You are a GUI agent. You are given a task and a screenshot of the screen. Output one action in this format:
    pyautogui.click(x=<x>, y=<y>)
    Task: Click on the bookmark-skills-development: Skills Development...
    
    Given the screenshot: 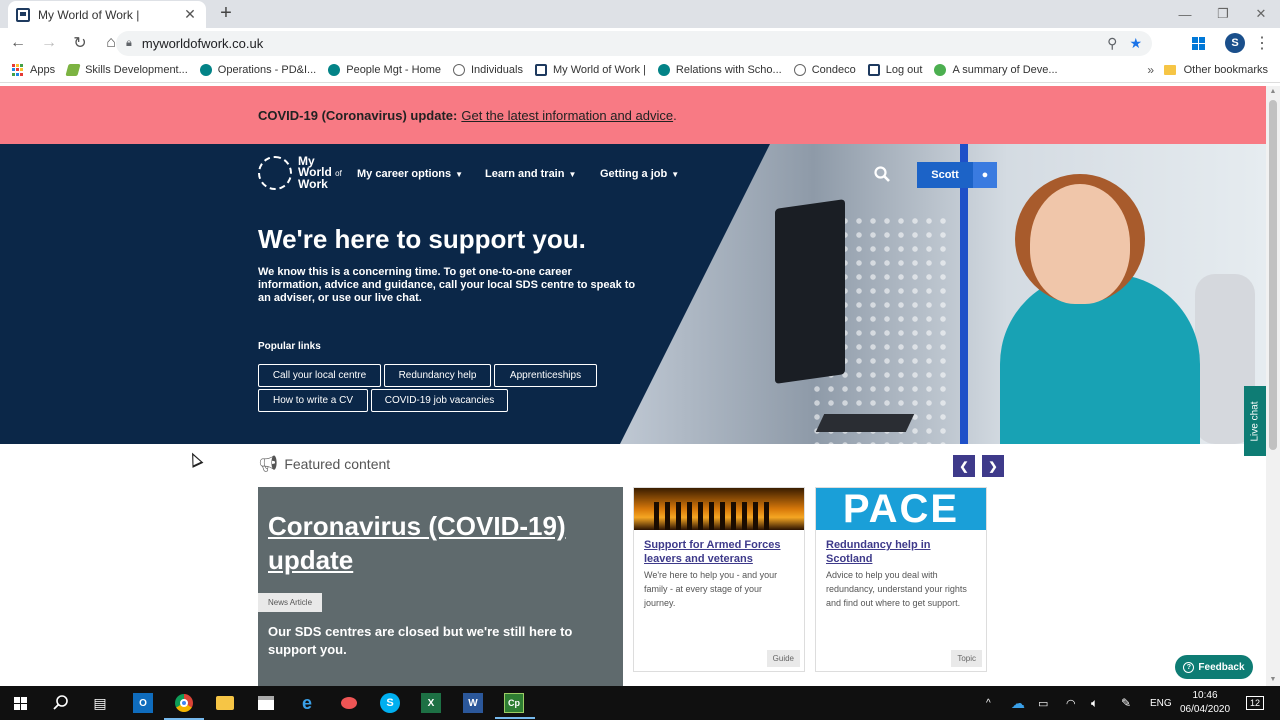 What is the action you would take?
    pyautogui.click(x=126, y=70)
    